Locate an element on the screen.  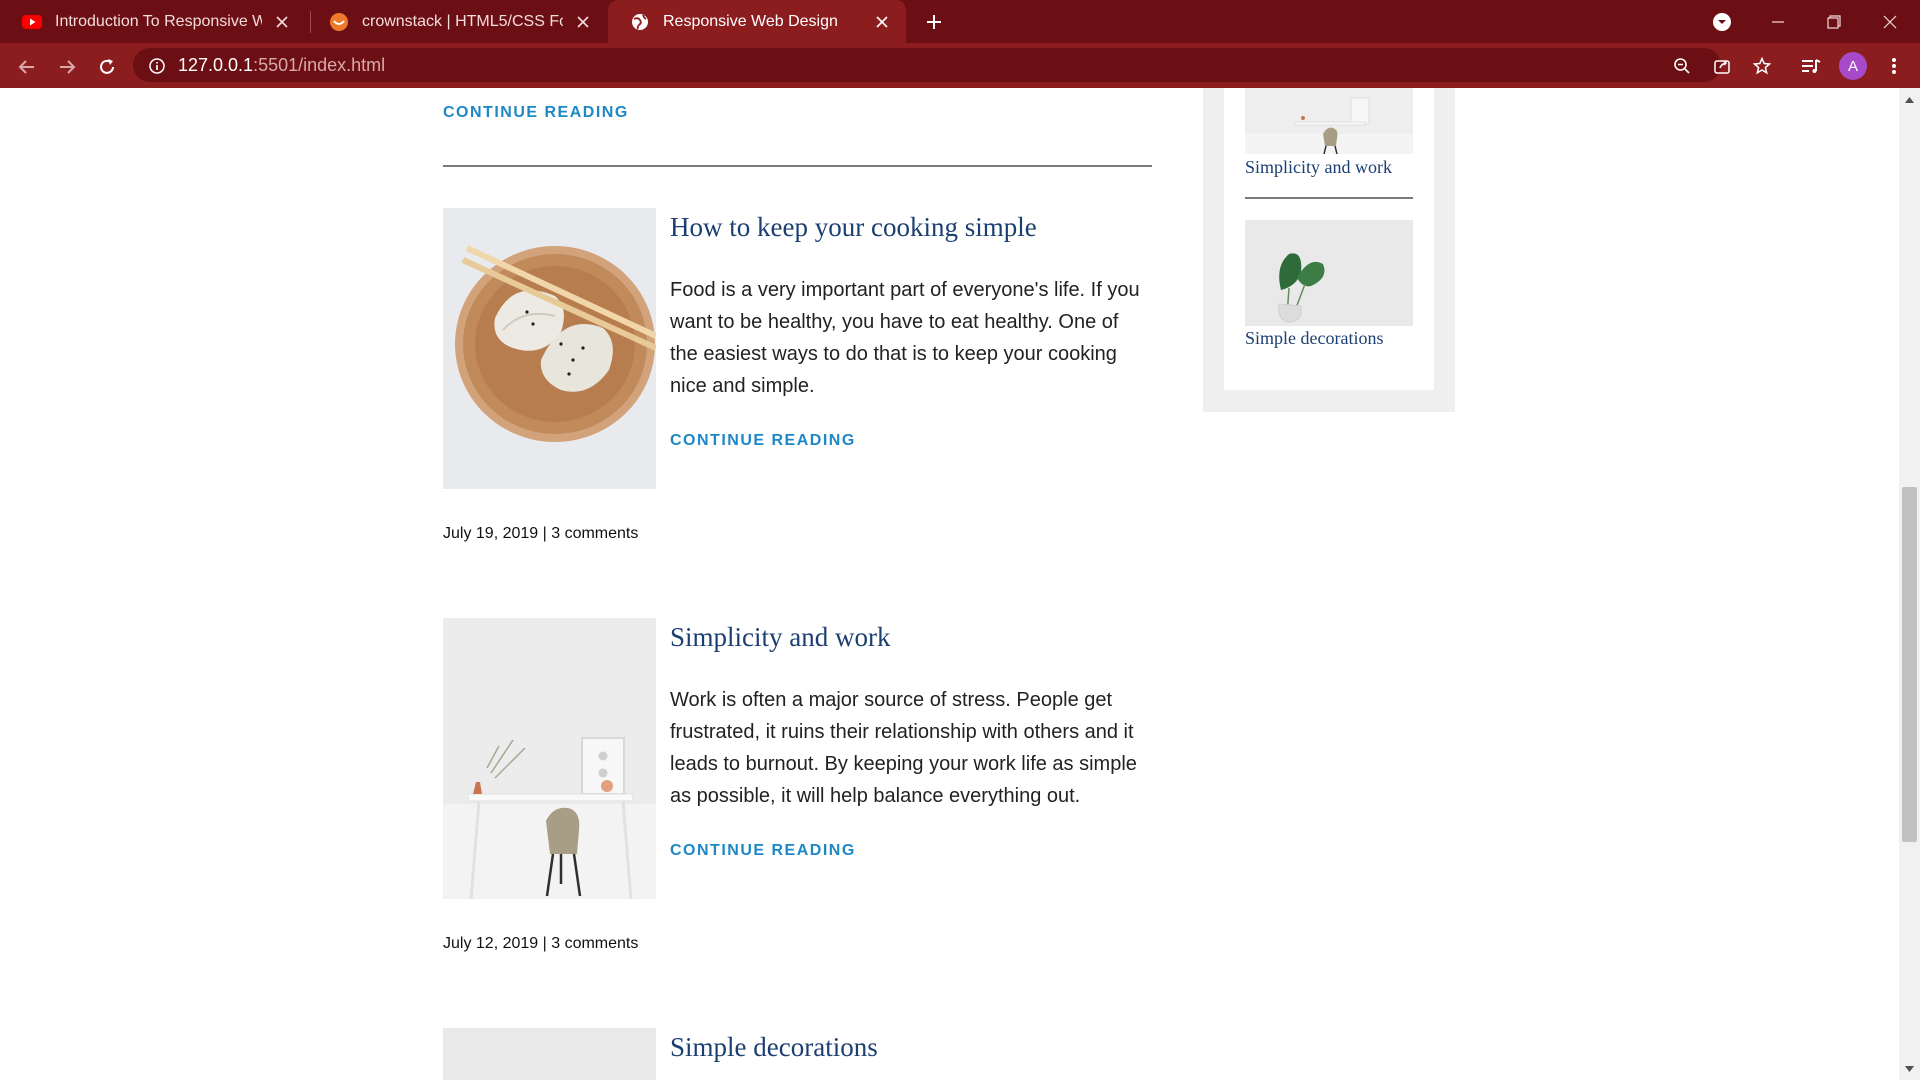
sidebar-item-title: Simplicity and work is located at coordinates (1318, 167).